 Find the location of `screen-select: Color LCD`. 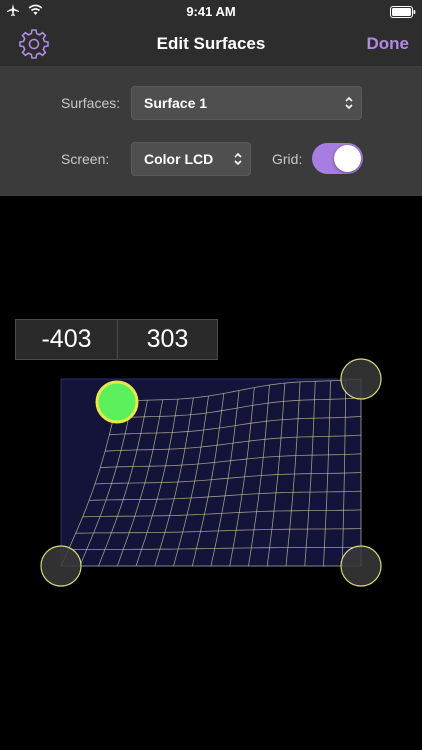

screen-select: Color LCD is located at coordinates (191, 159).